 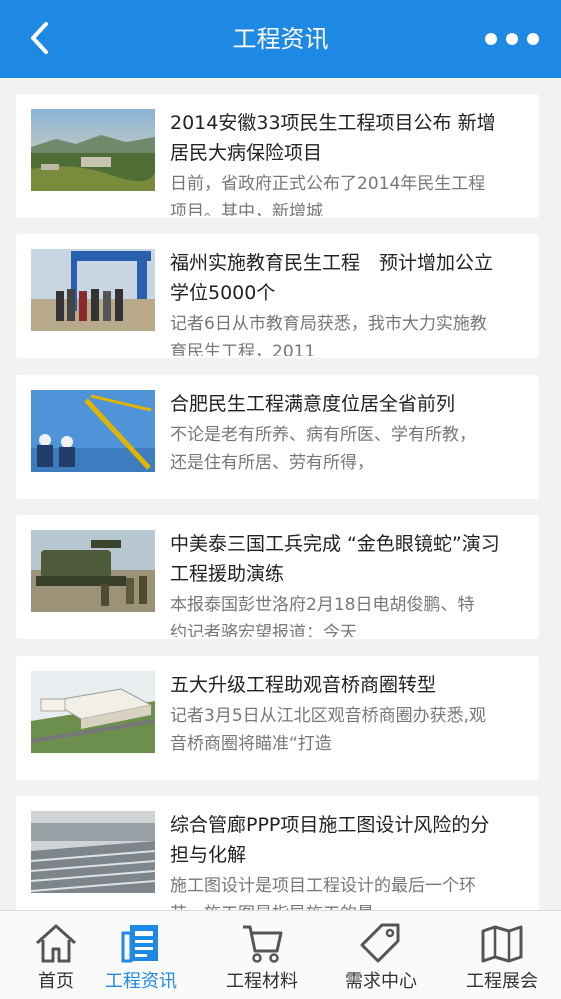 What do you see at coordinates (332, 278) in the screenshot?
I see `news-title: 福州实施教育民生工程 预计增加公立学位5000个` at bounding box center [332, 278].